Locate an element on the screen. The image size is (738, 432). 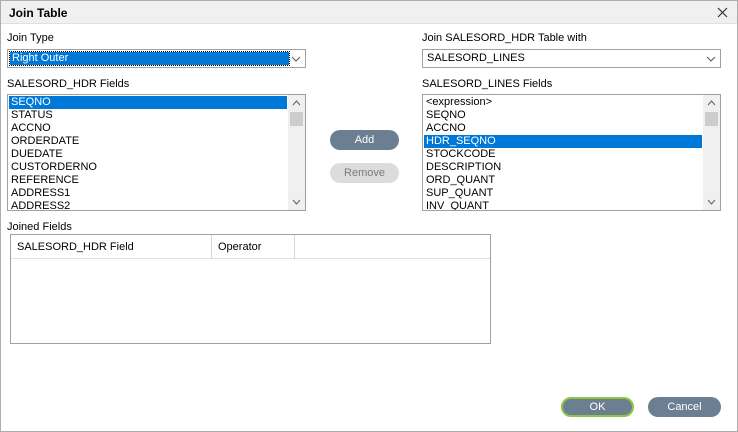
title-bar: Join Table is located at coordinates (369, 12).